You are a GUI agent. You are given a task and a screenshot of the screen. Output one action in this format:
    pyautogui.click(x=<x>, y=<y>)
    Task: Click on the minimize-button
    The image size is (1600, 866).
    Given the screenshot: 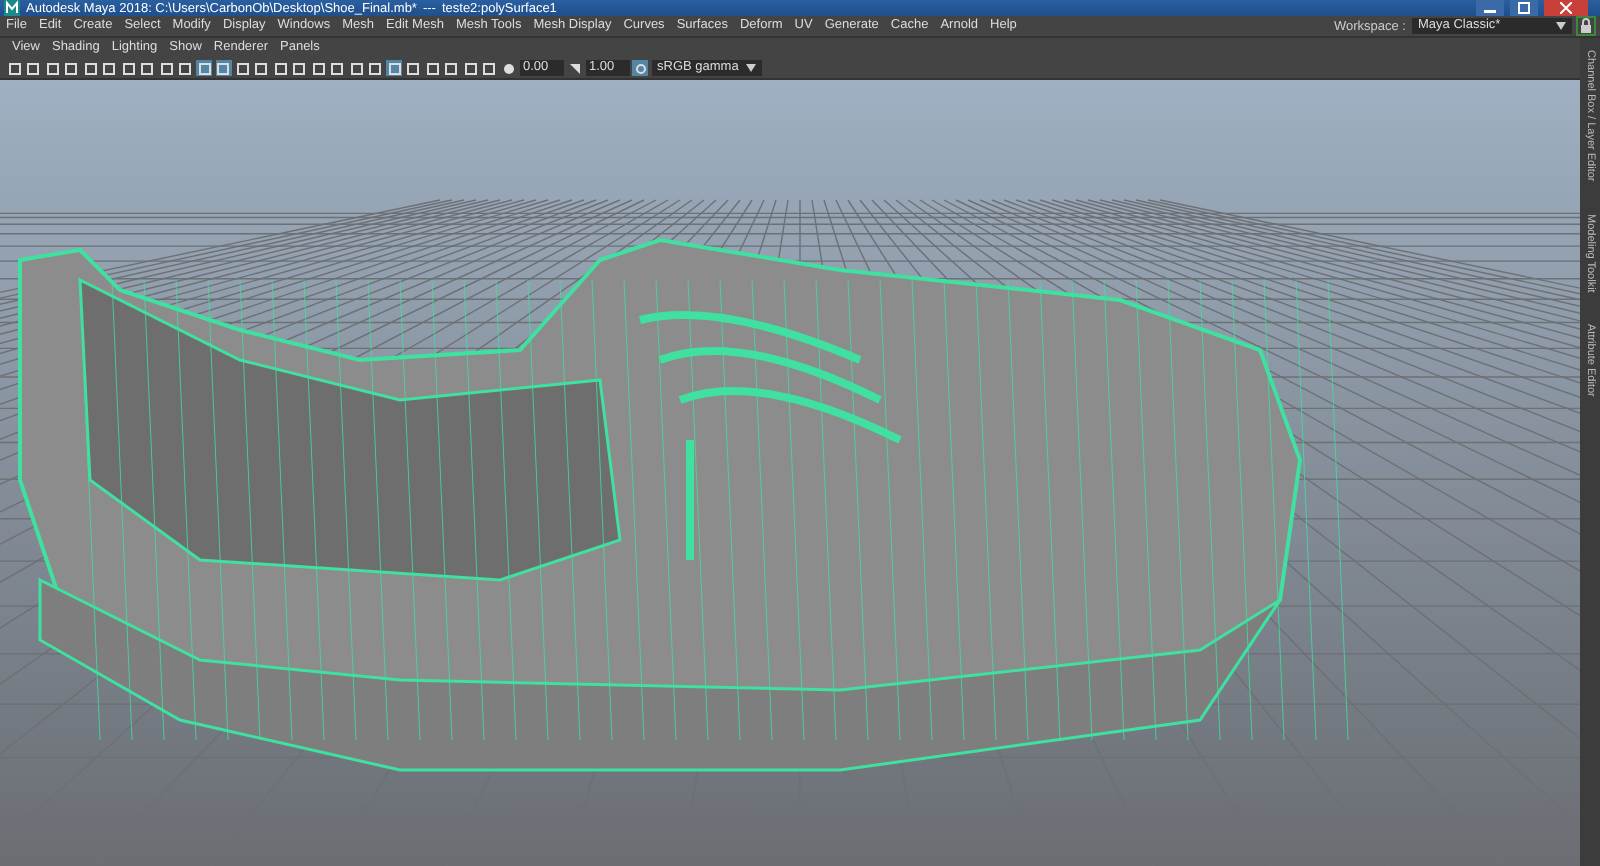 What is the action you would take?
    pyautogui.click(x=1490, y=8)
    